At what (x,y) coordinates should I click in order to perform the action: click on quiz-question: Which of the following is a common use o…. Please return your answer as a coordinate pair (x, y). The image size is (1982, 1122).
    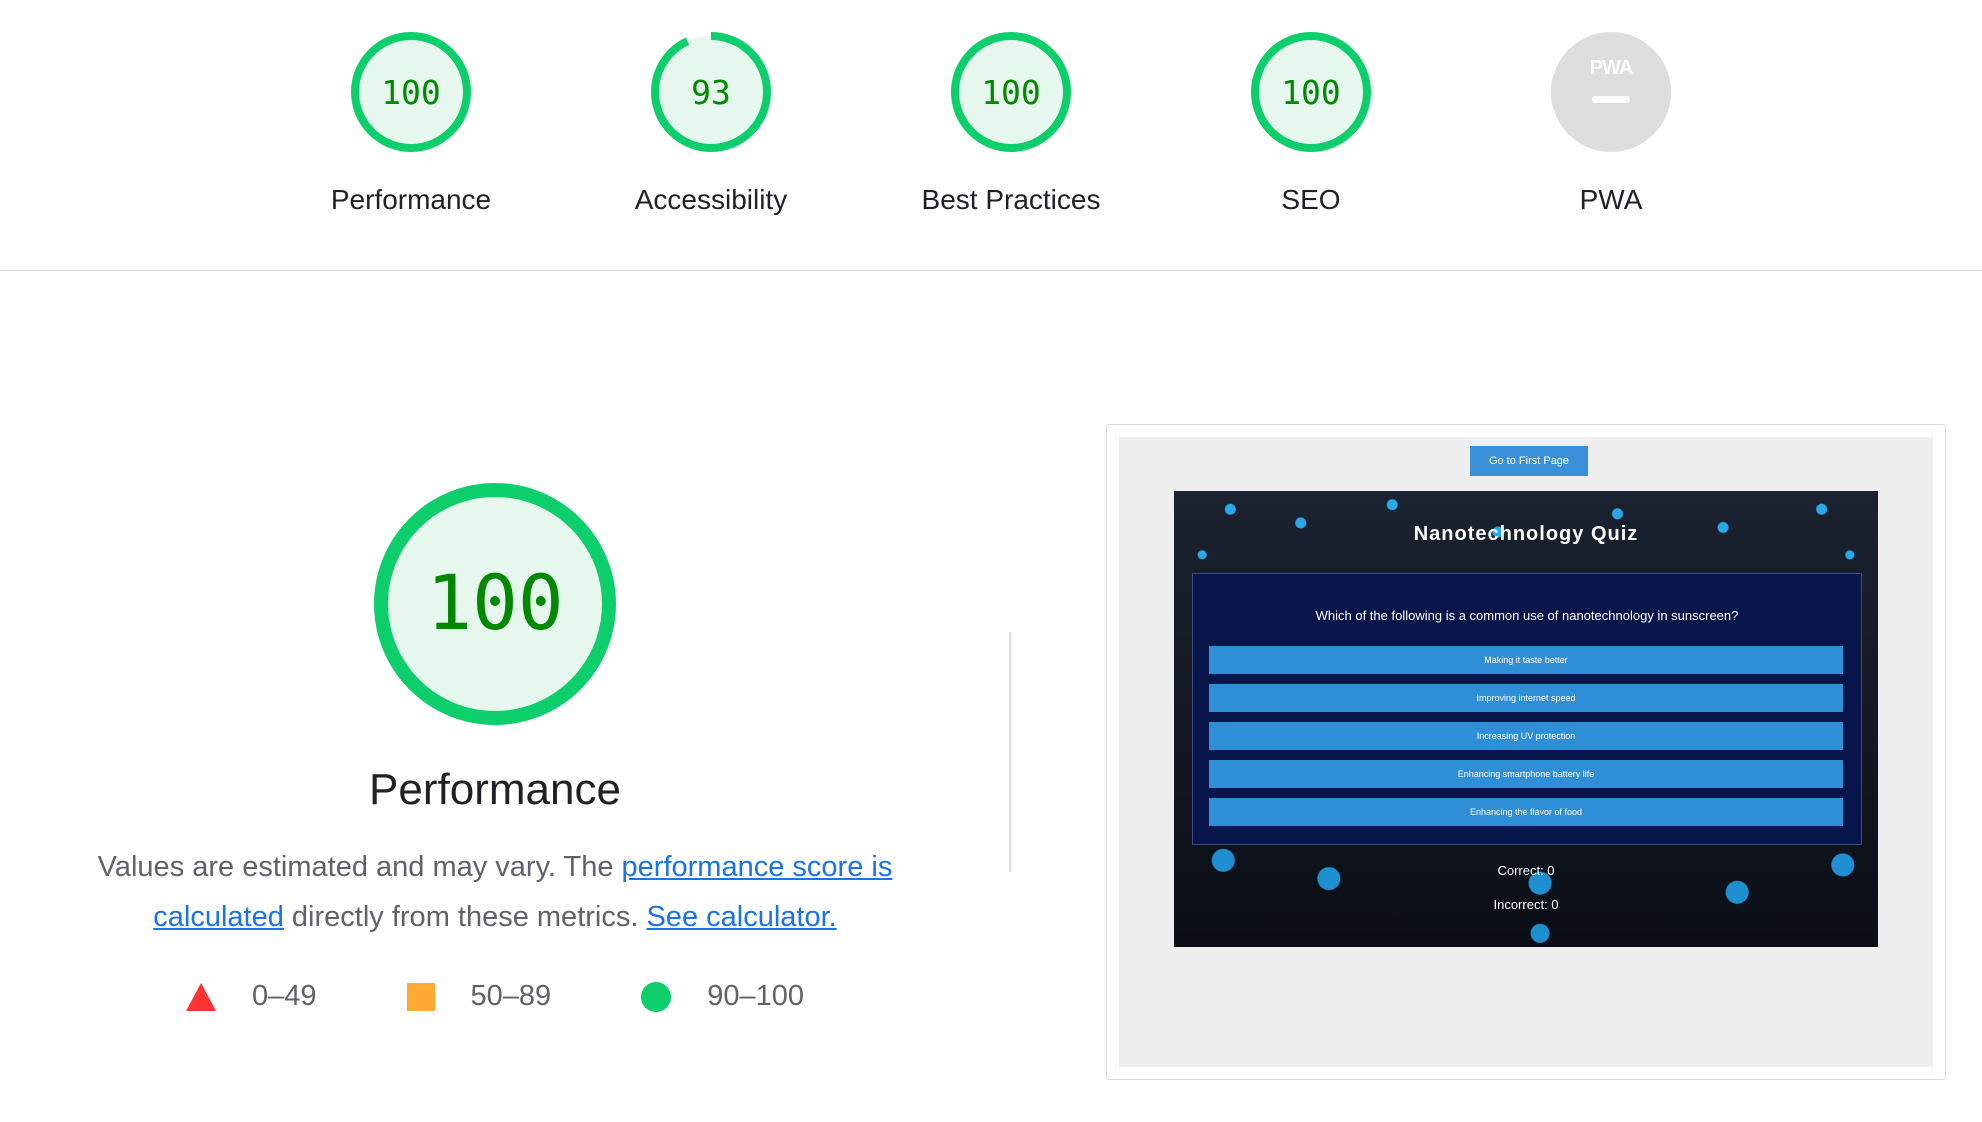
    Looking at the image, I should click on (1527, 615).